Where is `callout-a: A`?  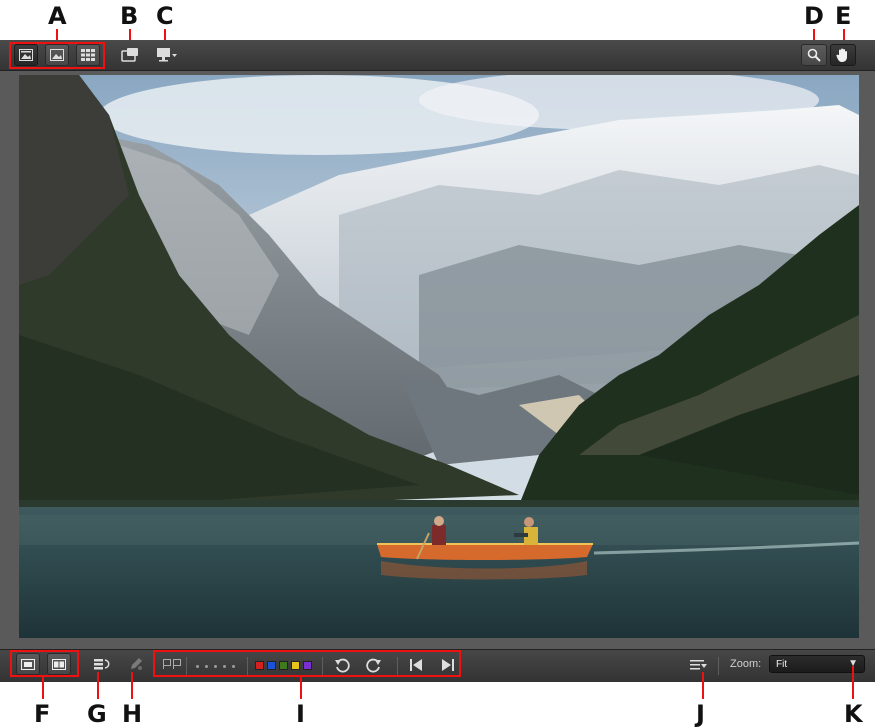
callout-a: A is located at coordinates (57, 16).